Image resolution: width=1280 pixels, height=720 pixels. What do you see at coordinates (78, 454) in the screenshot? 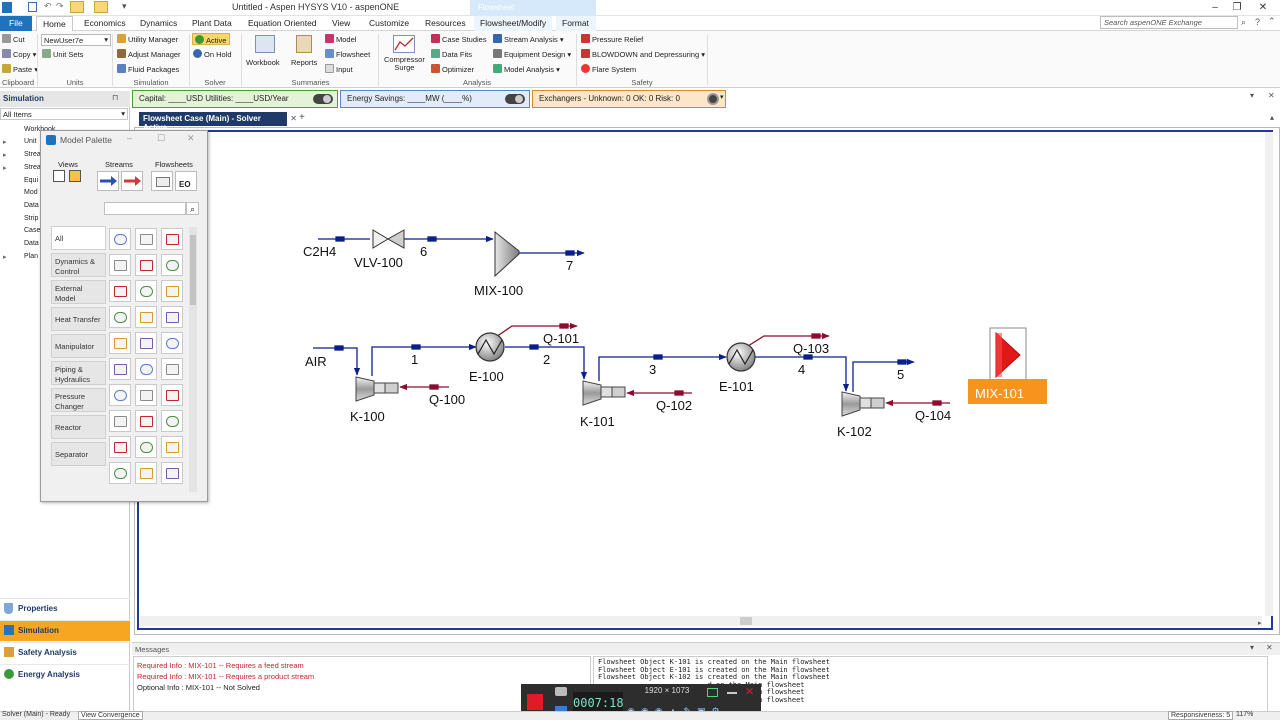
I see `palette-category-separator: Separator` at bounding box center [78, 454].